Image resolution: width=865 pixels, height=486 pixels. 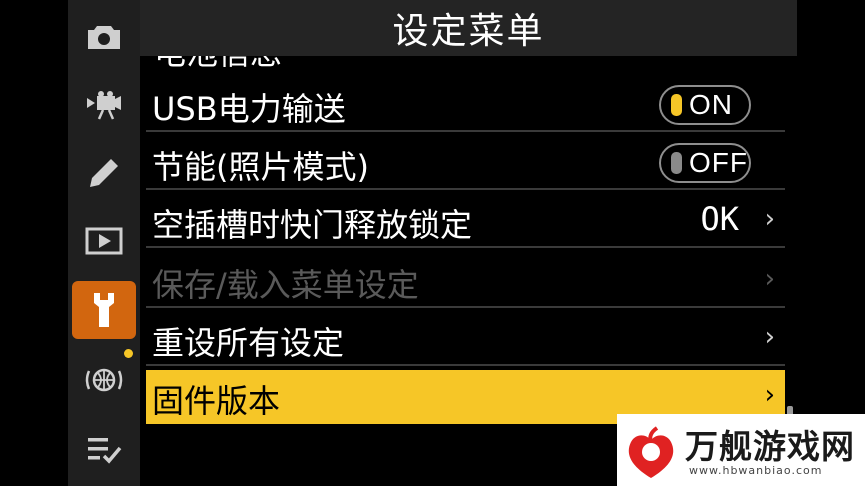 I want to click on menu-item-label: 保存/载入菜单设定, so click(x=285, y=285).